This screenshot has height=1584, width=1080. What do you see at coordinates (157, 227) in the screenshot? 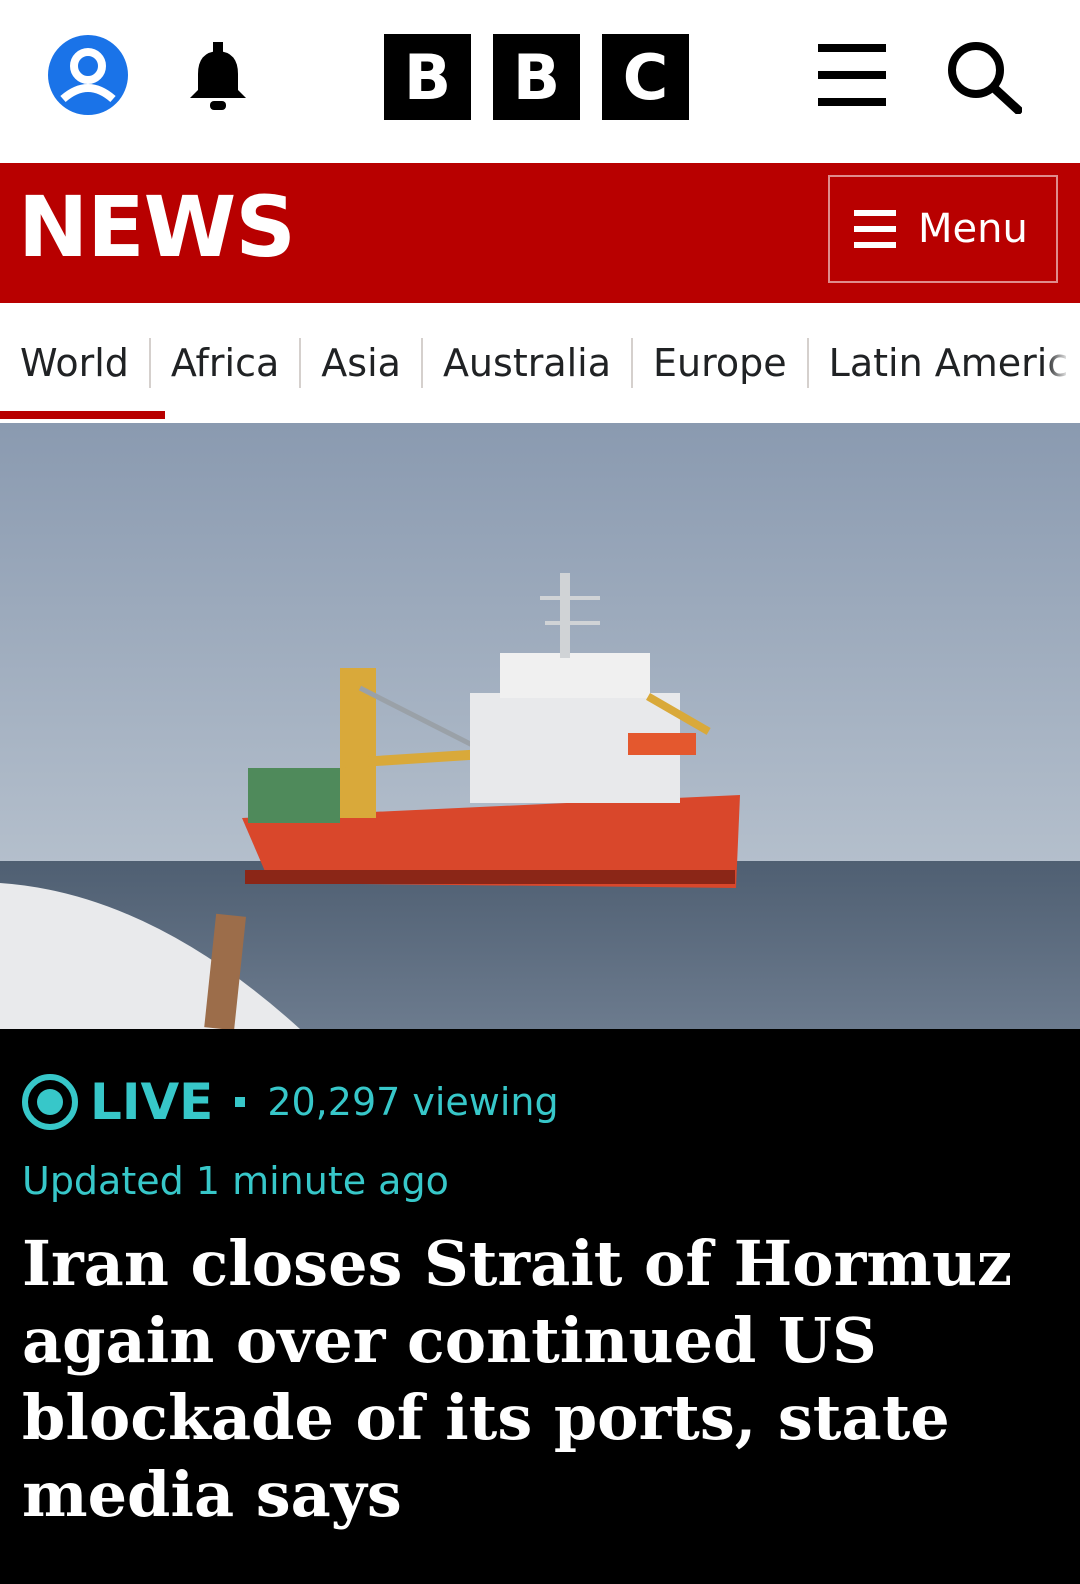
I see `news-title: NEWS` at bounding box center [157, 227].